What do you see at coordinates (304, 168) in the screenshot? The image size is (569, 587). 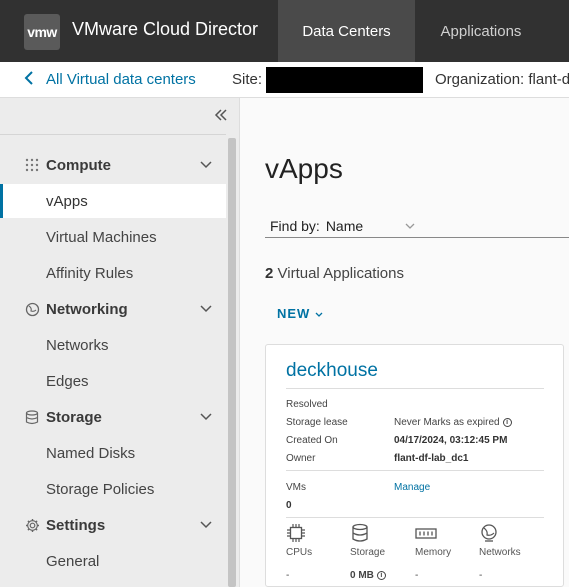 I see `page-title: vApps` at bounding box center [304, 168].